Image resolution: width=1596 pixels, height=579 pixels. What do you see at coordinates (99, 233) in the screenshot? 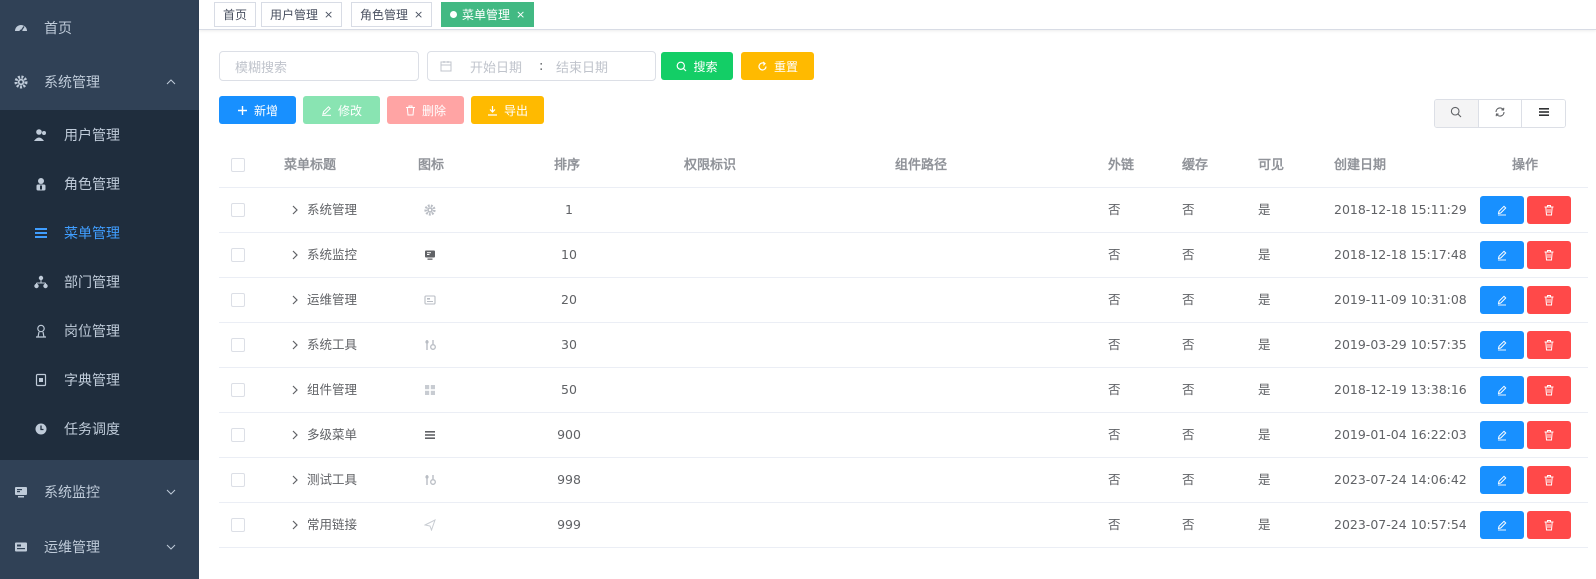
I see `sidebar-item-menus: 菜单管理` at bounding box center [99, 233].